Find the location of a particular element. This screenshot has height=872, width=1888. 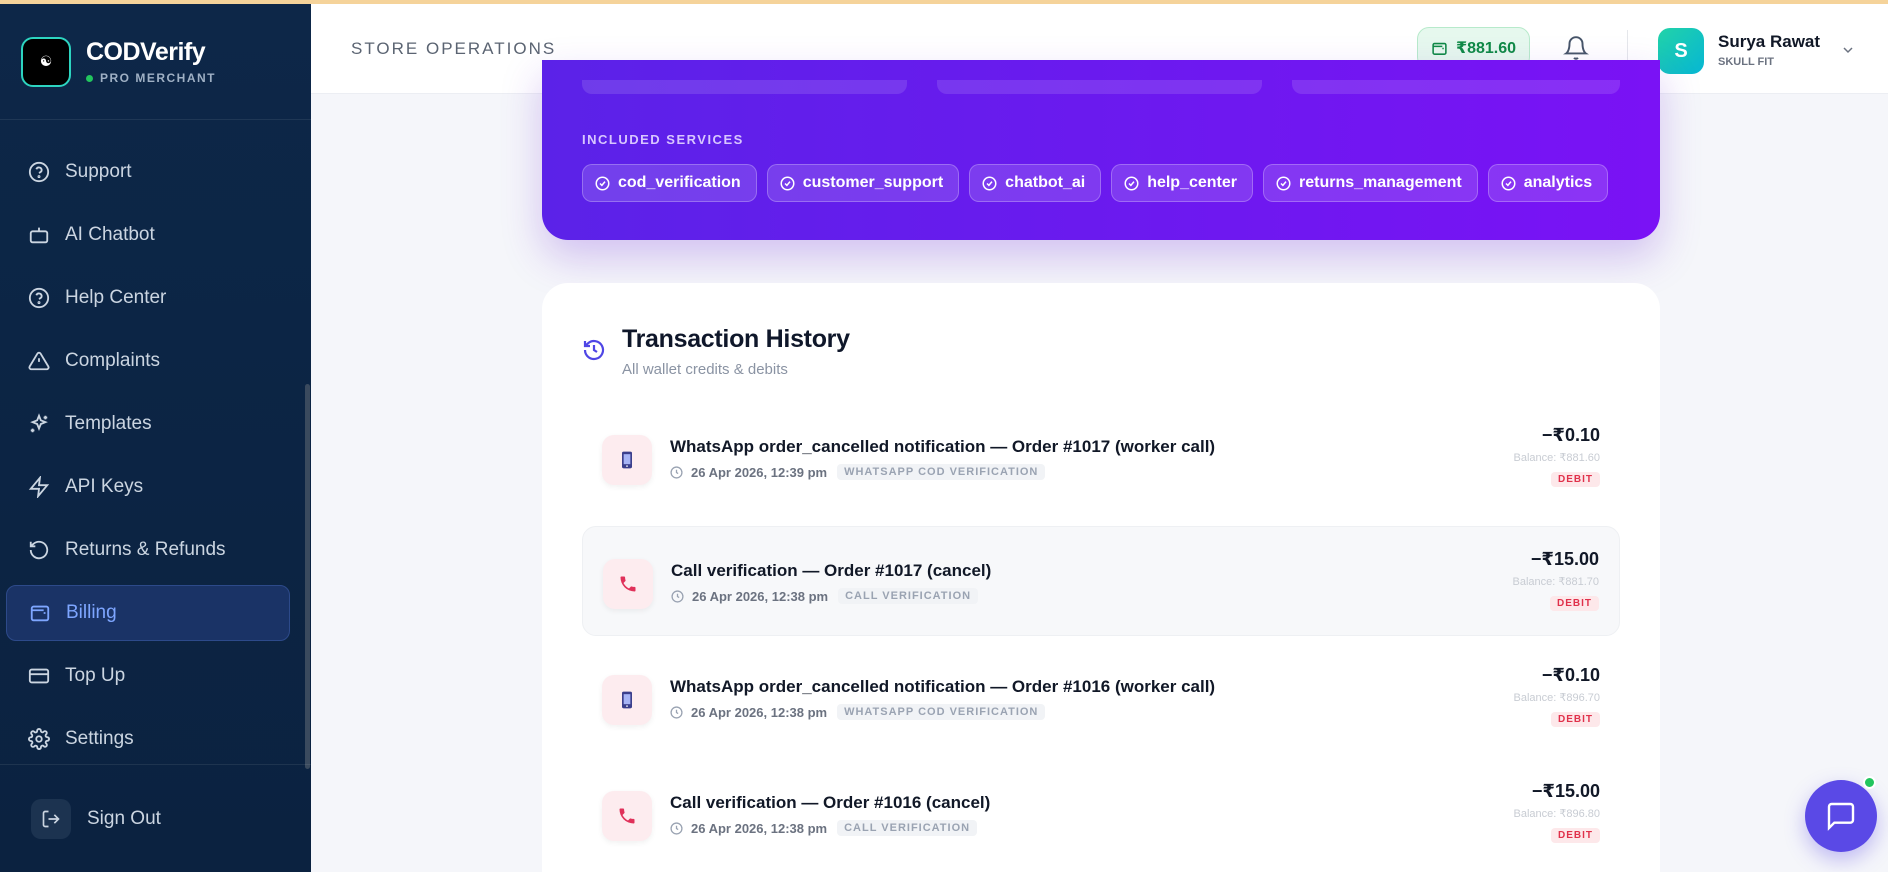

sidebar-item-label: Top Up is located at coordinates (95, 675).